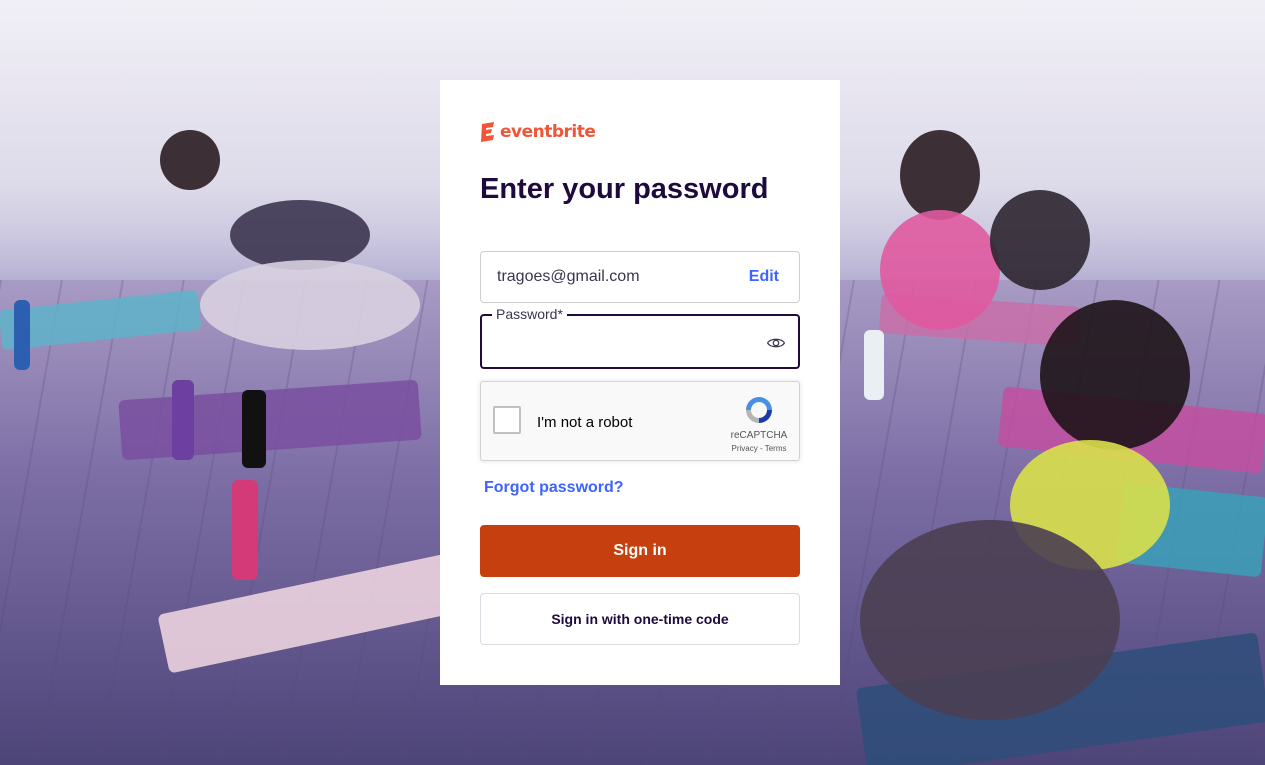  Describe the element at coordinates (623, 343) in the screenshot. I see `password-input` at that location.